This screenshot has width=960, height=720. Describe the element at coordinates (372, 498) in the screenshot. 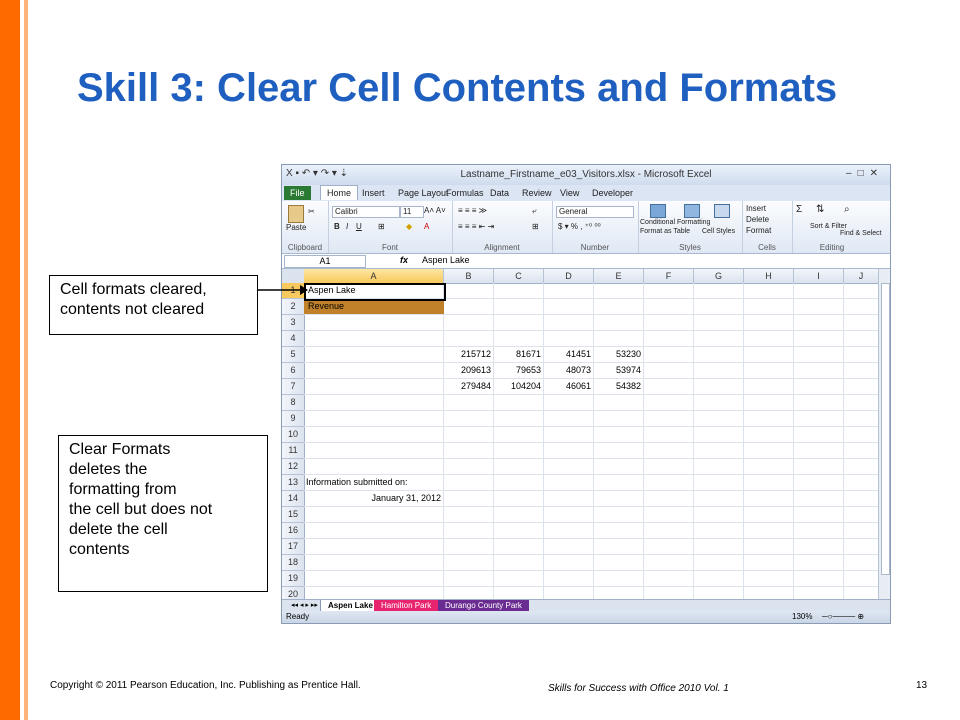

I see `cell-a14: January 31, 2012` at that location.